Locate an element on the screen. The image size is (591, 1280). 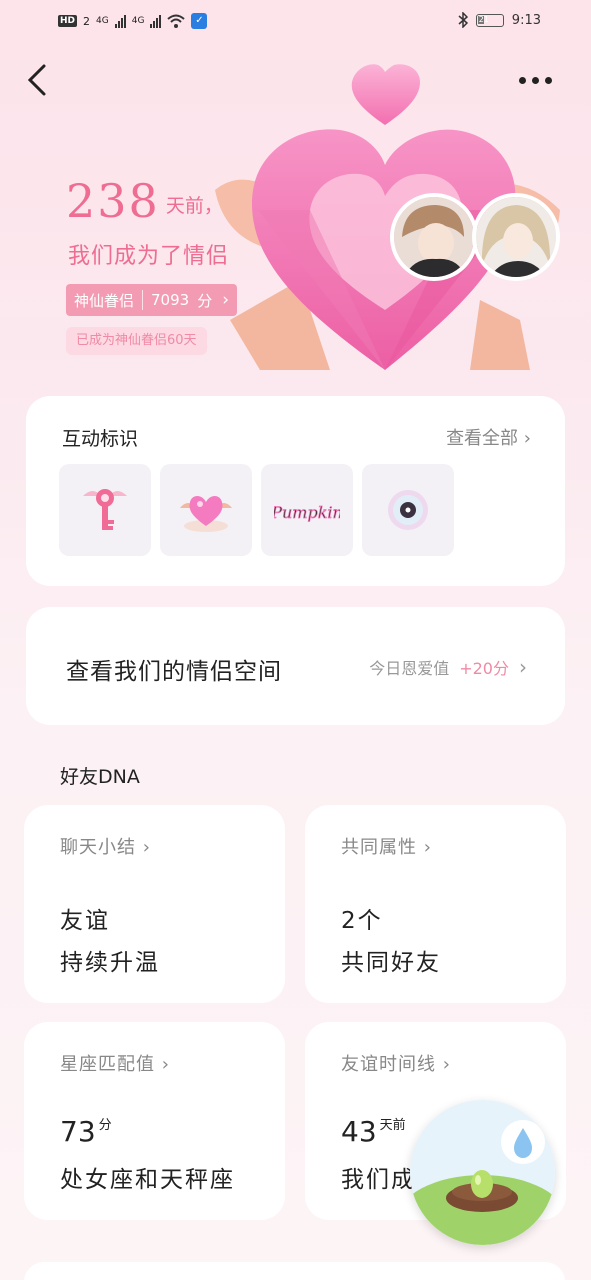
battery-level: 21 is located at coordinates (483, 19).